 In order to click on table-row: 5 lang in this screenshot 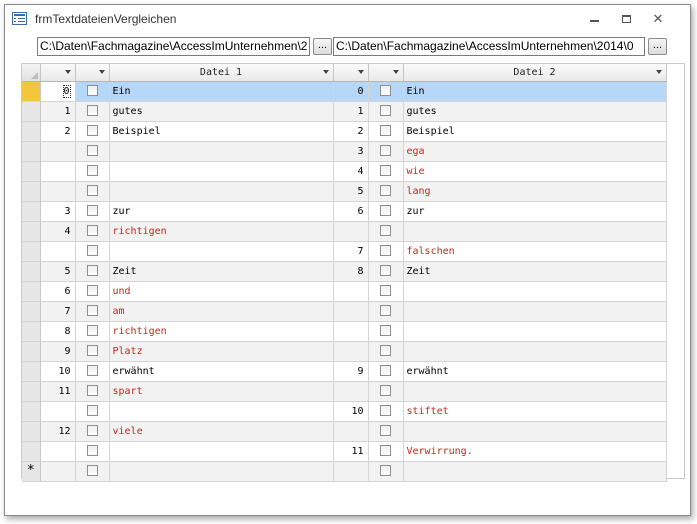, I will do `click(344, 191)`.